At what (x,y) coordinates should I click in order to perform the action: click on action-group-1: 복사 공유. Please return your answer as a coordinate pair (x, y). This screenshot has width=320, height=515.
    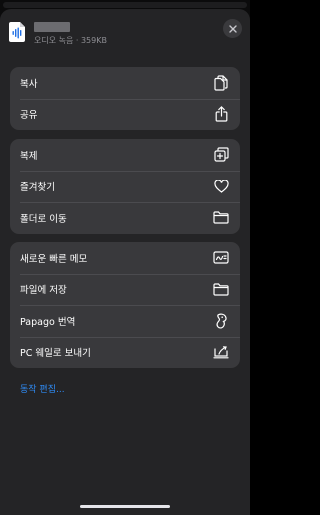
    Looking at the image, I should click on (125, 98).